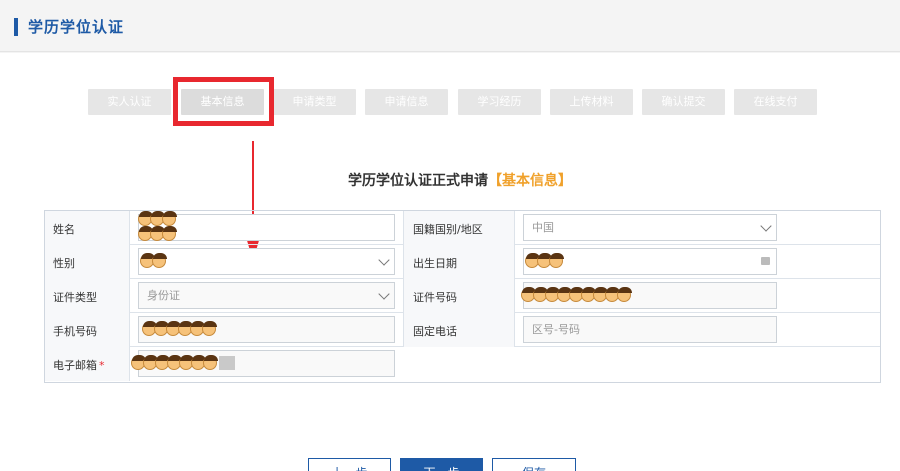  What do you see at coordinates (75, 365) in the screenshot?
I see `email-label-text: 电子邮箱` at bounding box center [75, 365].